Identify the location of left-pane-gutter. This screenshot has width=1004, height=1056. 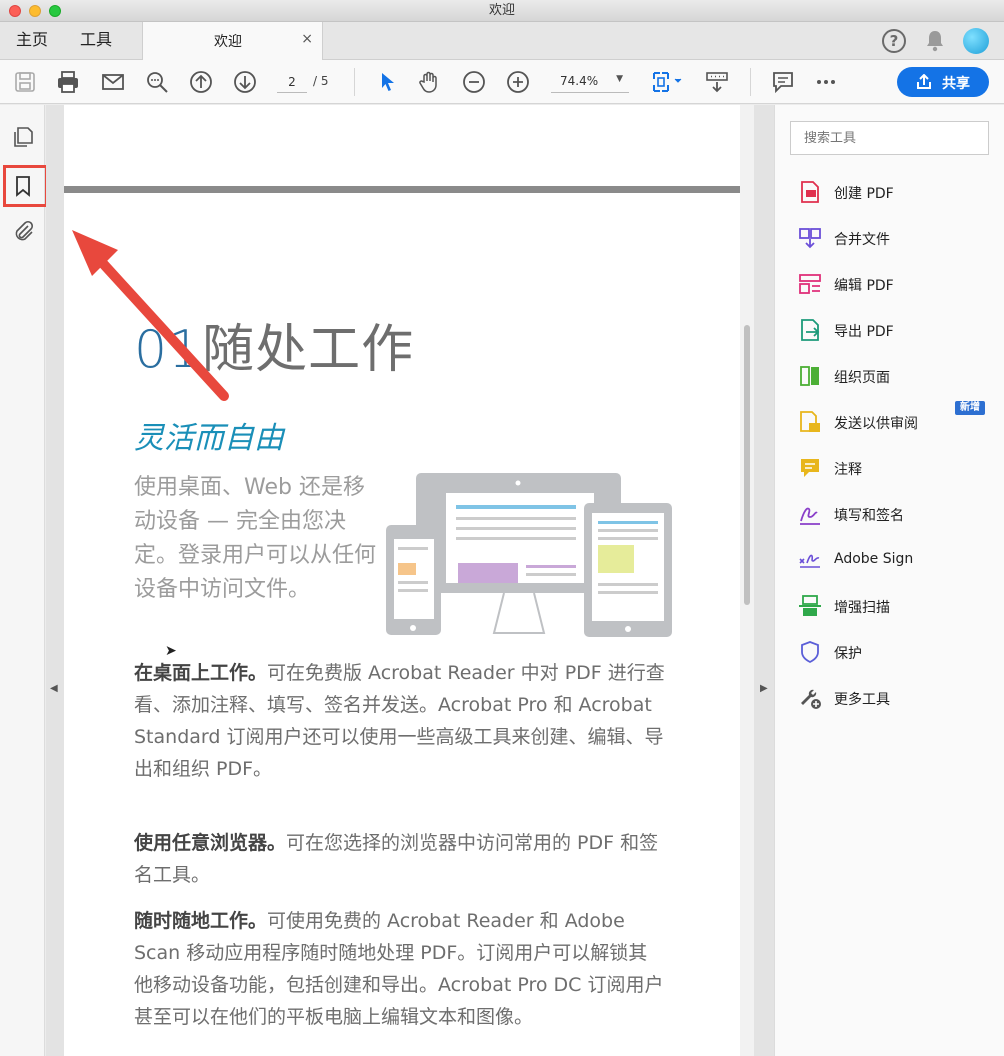
(55, 580).